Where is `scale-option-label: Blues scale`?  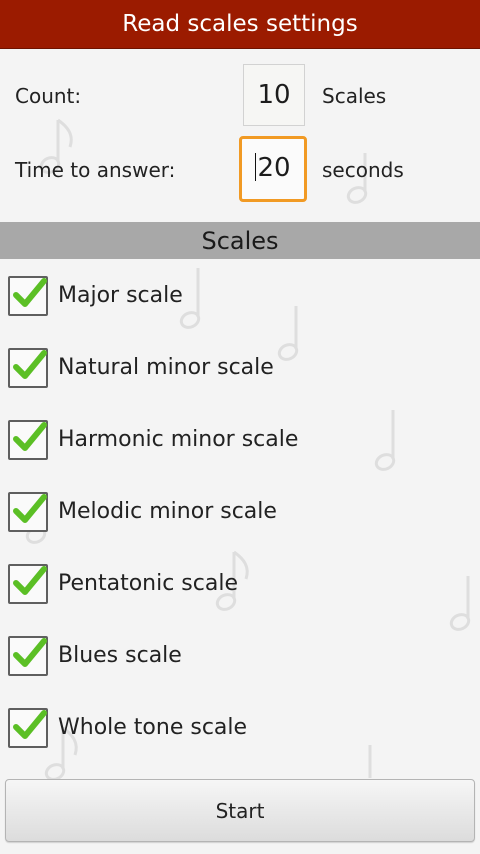
scale-option-label: Blues scale is located at coordinates (120, 655).